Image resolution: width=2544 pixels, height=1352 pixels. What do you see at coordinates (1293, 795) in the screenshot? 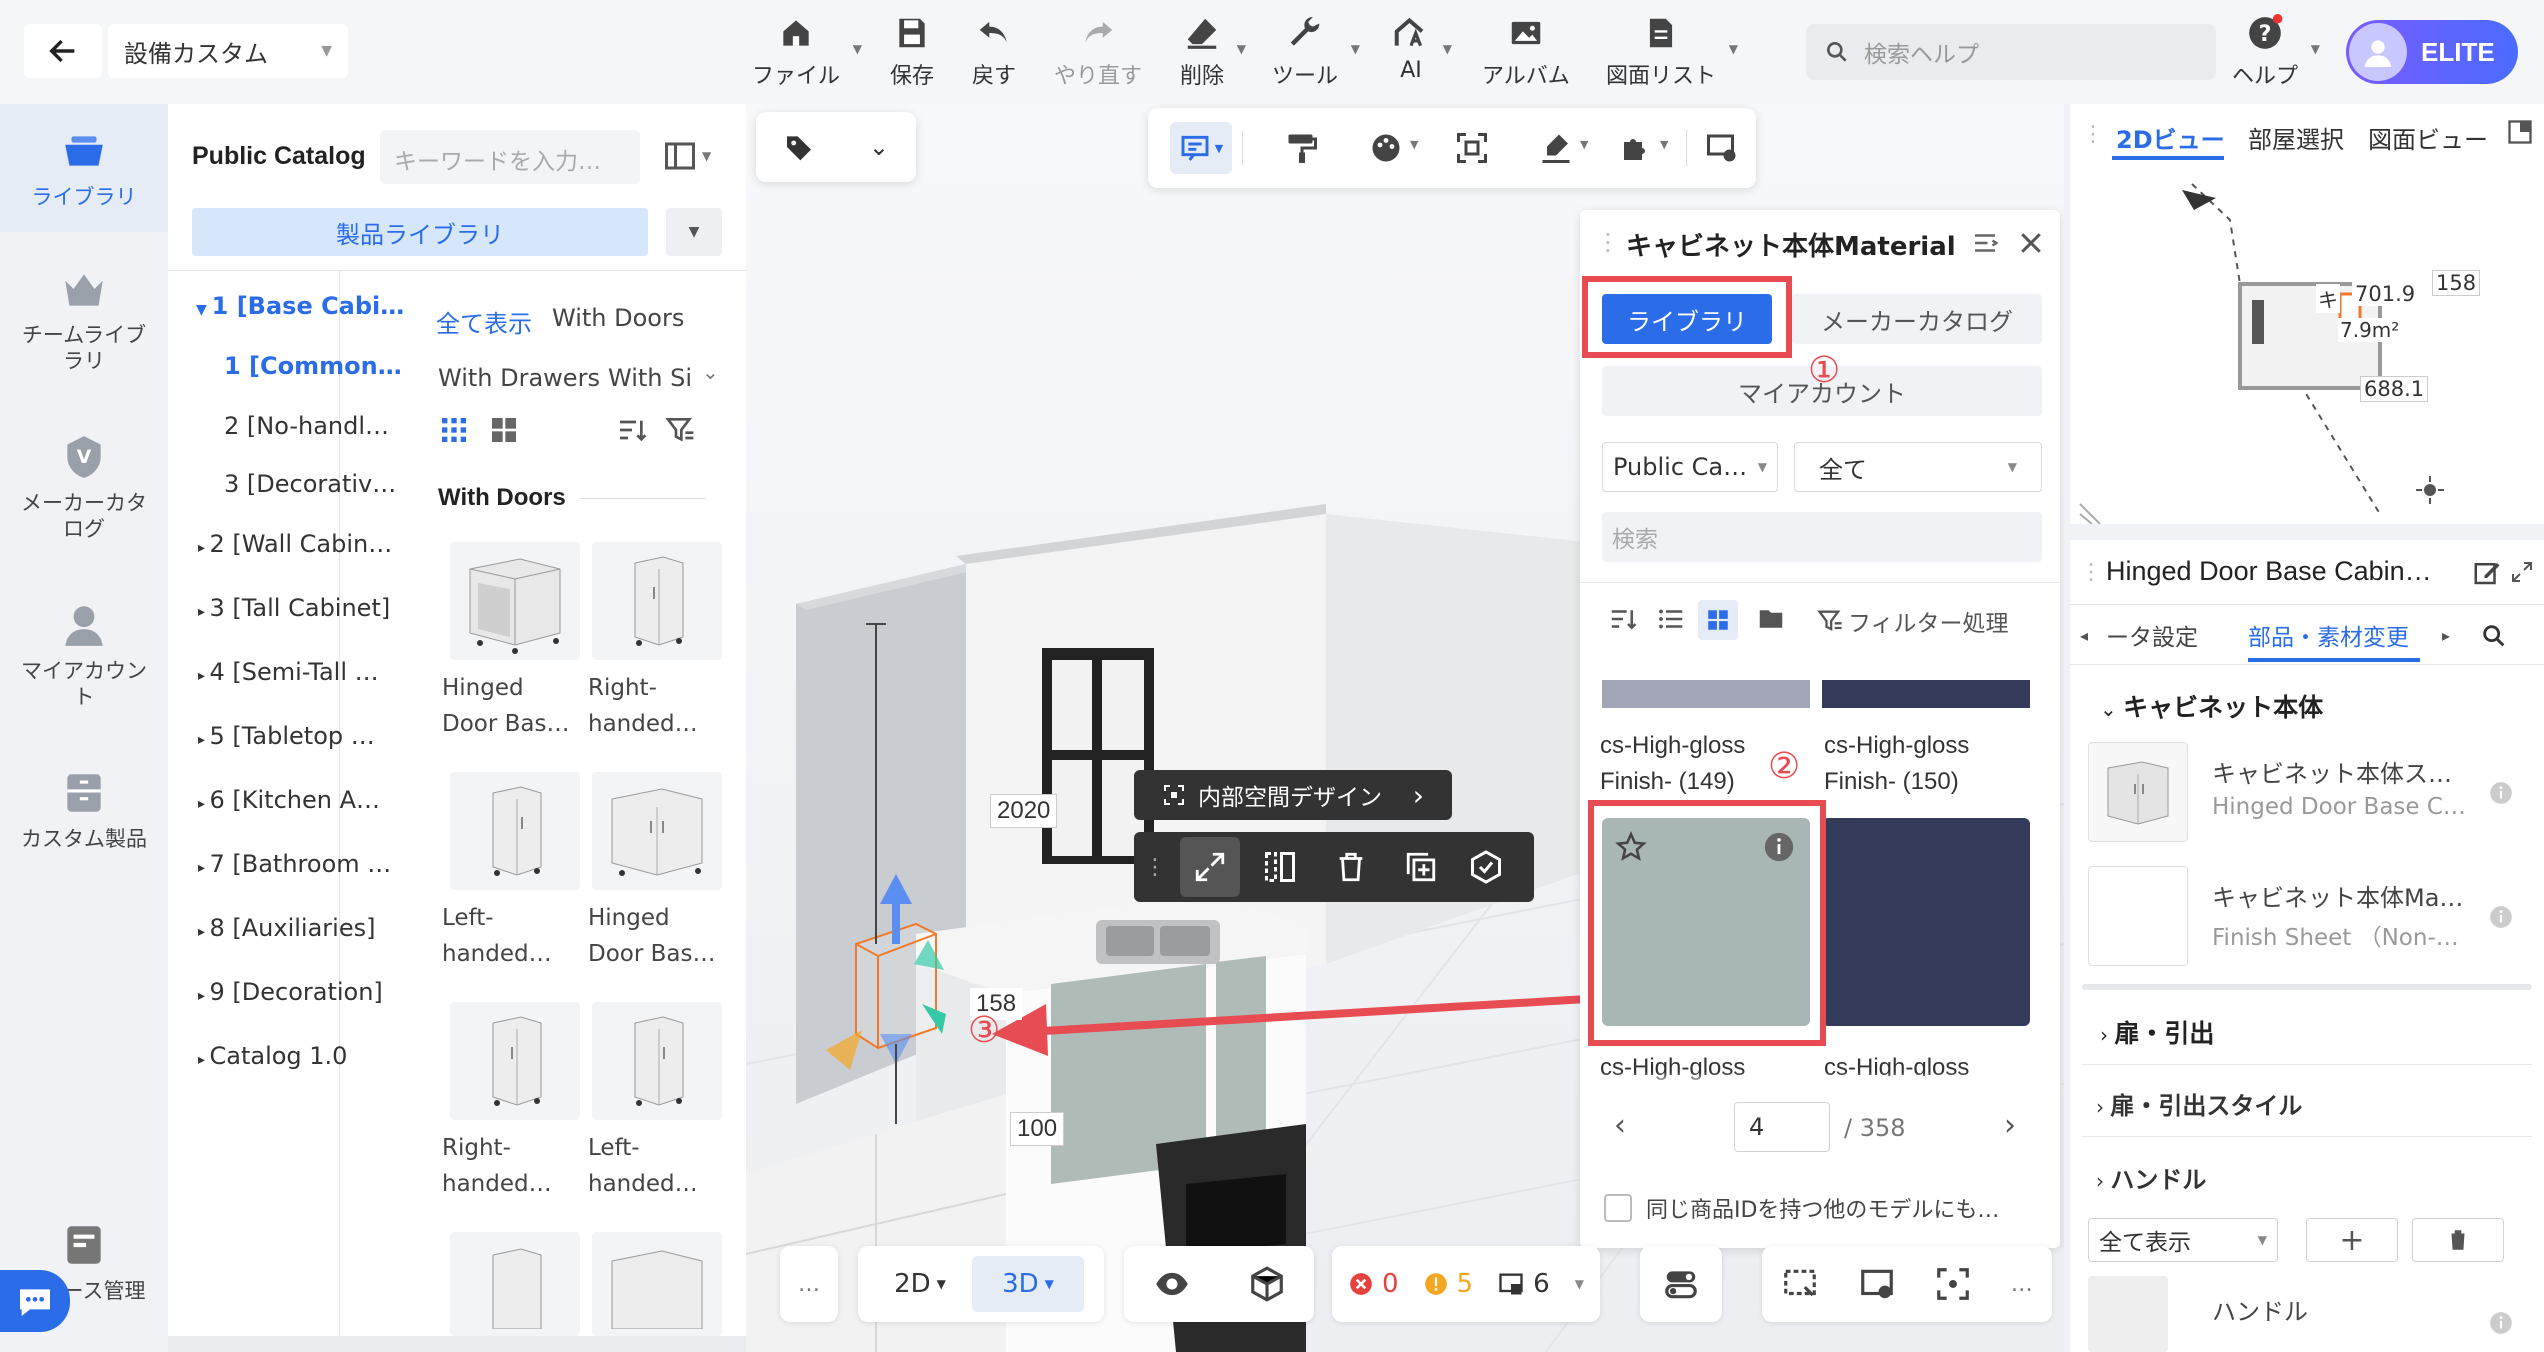
I see `inner-space-design-button: 内部空間デザイン ›` at bounding box center [1293, 795].